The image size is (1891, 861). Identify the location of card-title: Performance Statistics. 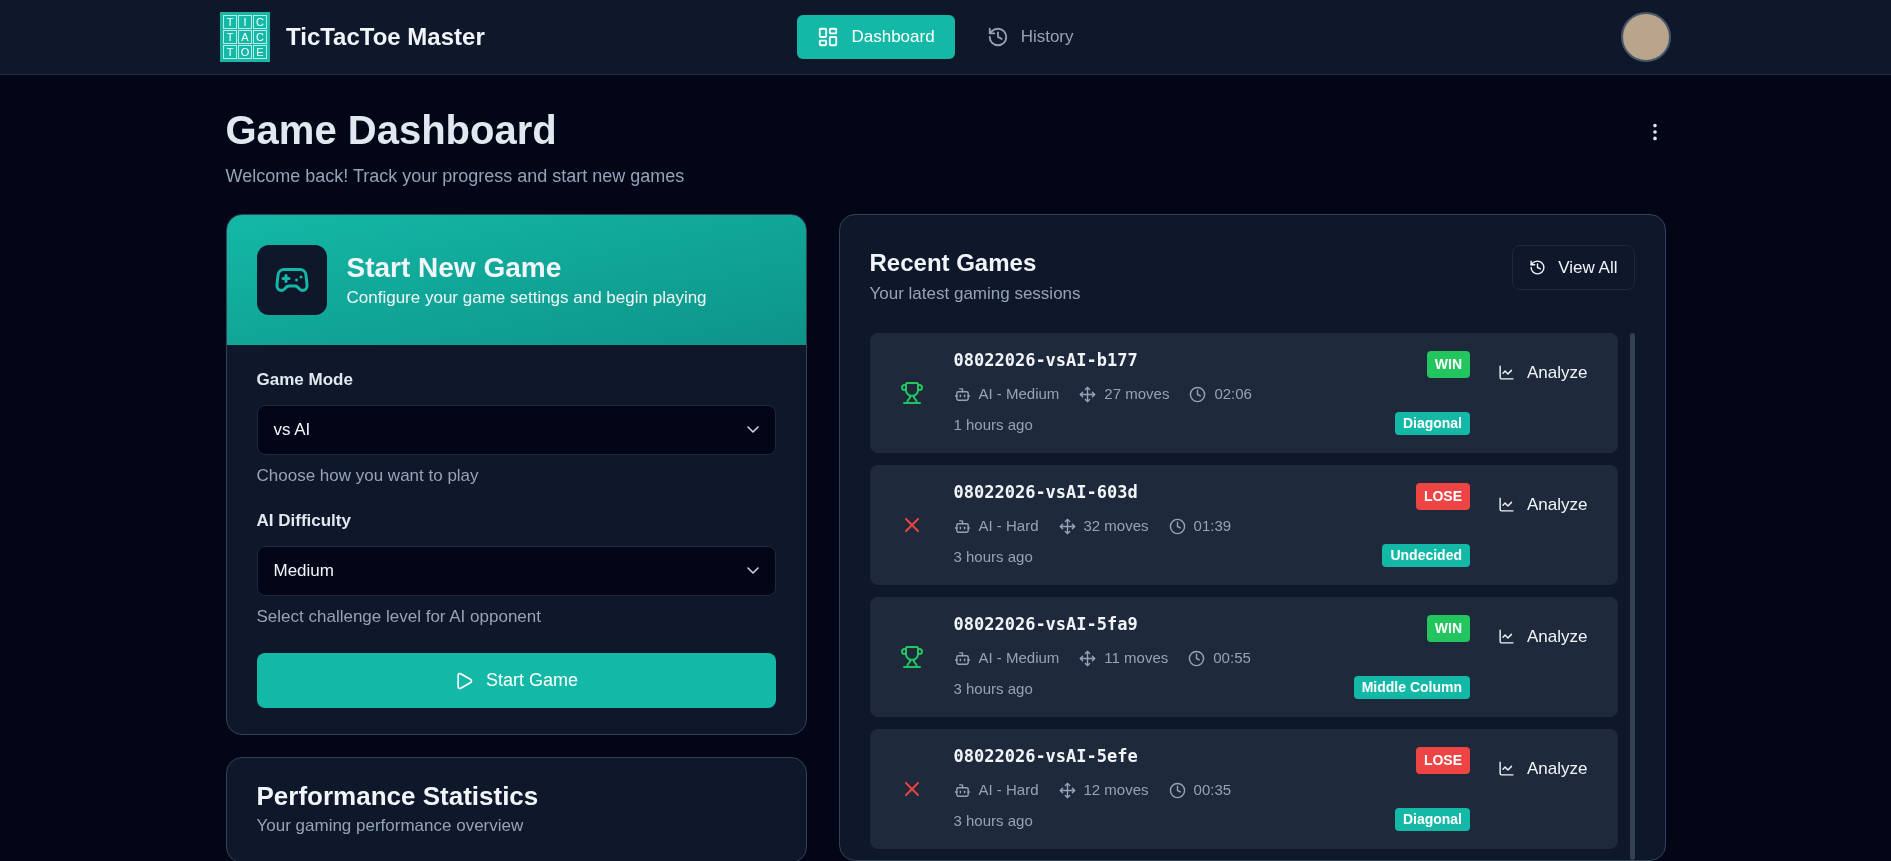
(398, 796).